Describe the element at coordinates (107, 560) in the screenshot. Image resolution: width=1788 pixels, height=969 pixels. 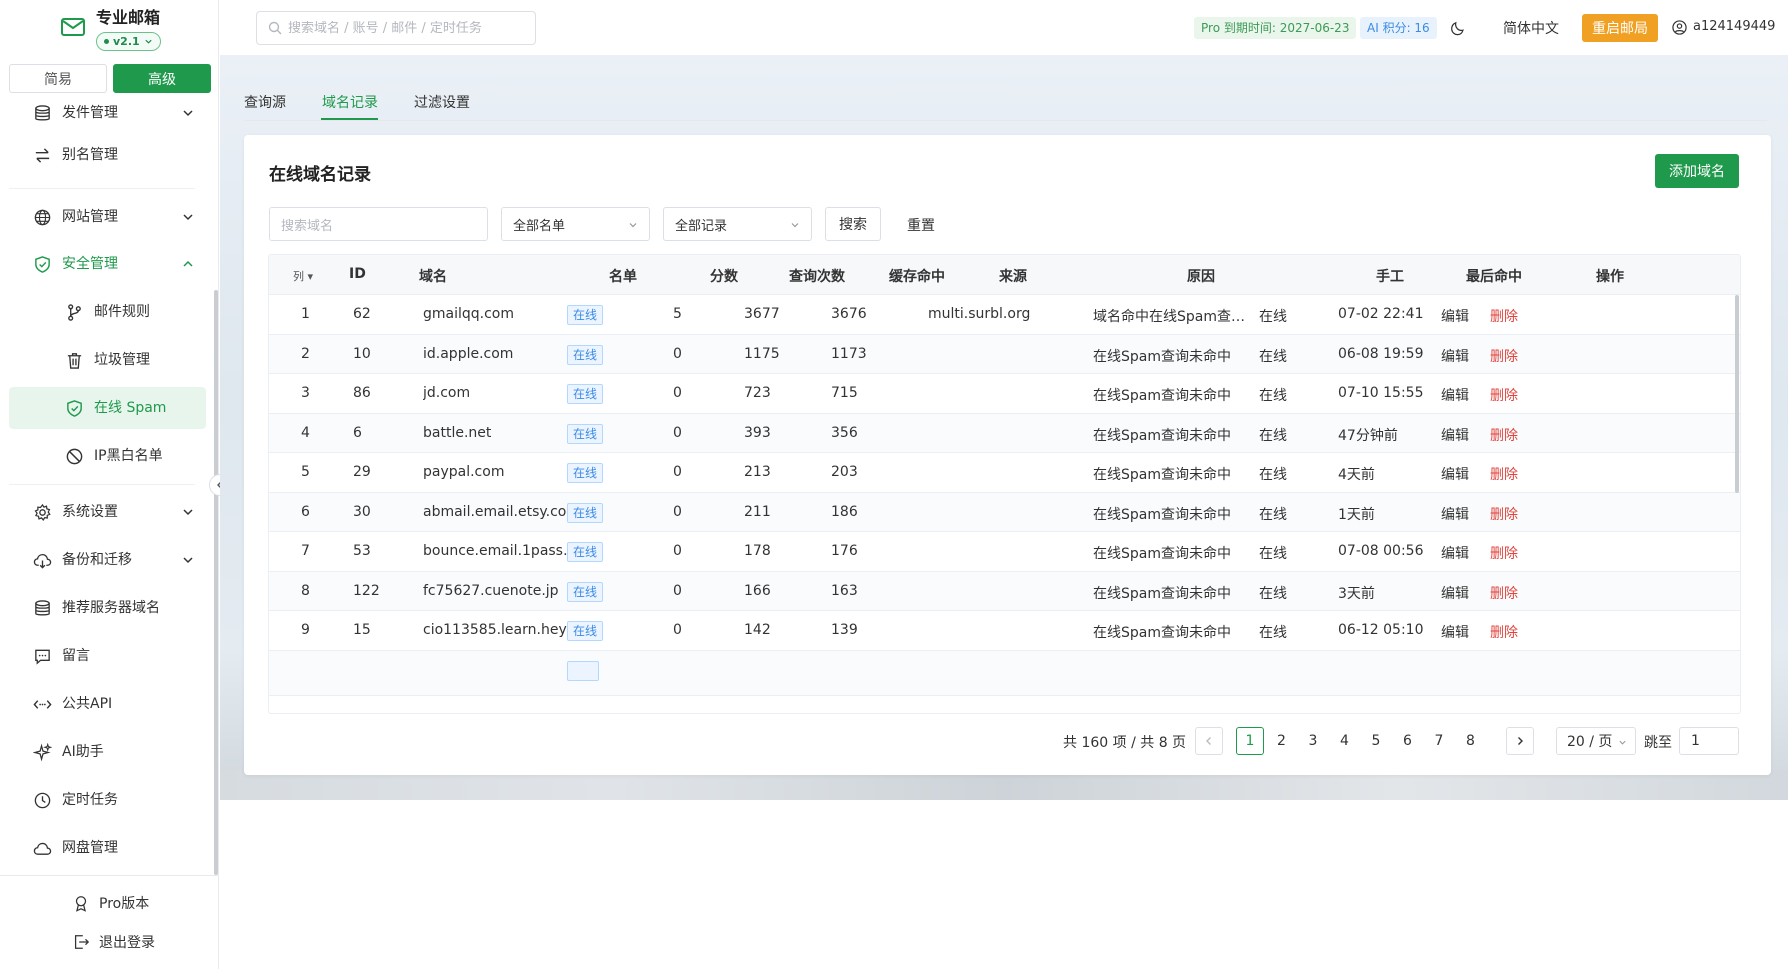
I see `sidebar-item-backup: 备份和迁移` at that location.